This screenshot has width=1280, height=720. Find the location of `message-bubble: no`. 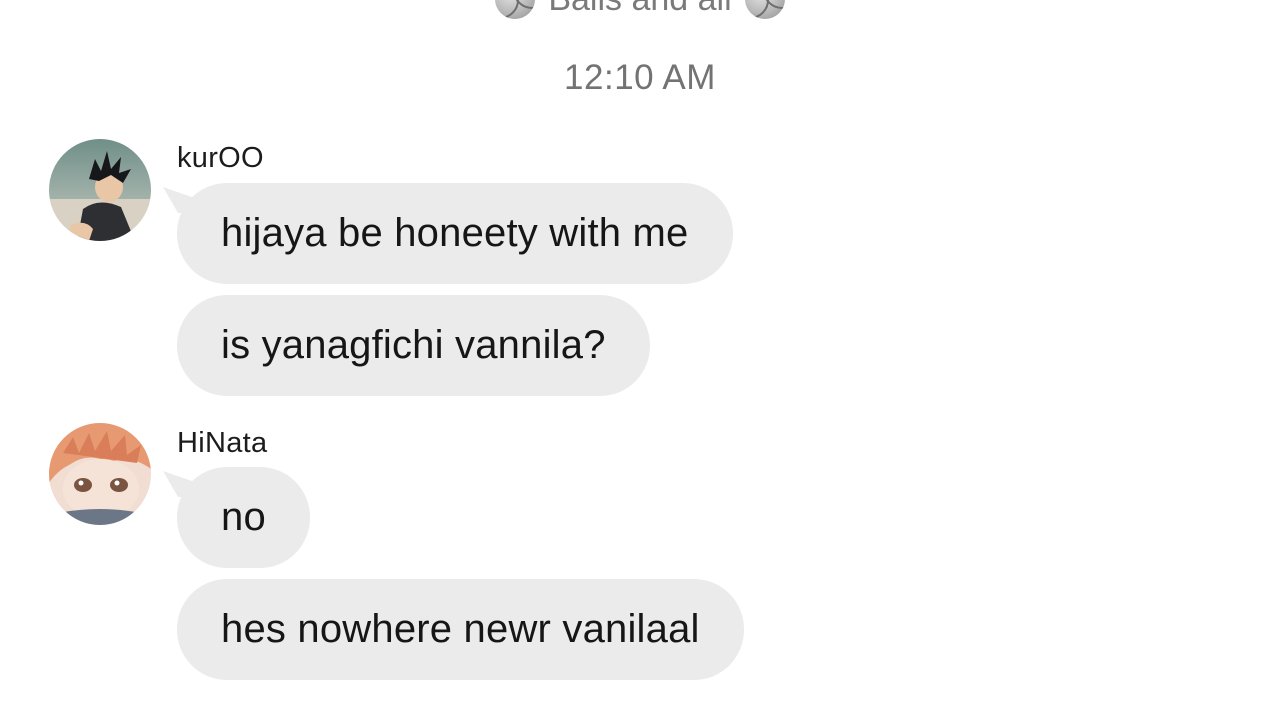

message-bubble: no is located at coordinates (243, 517).